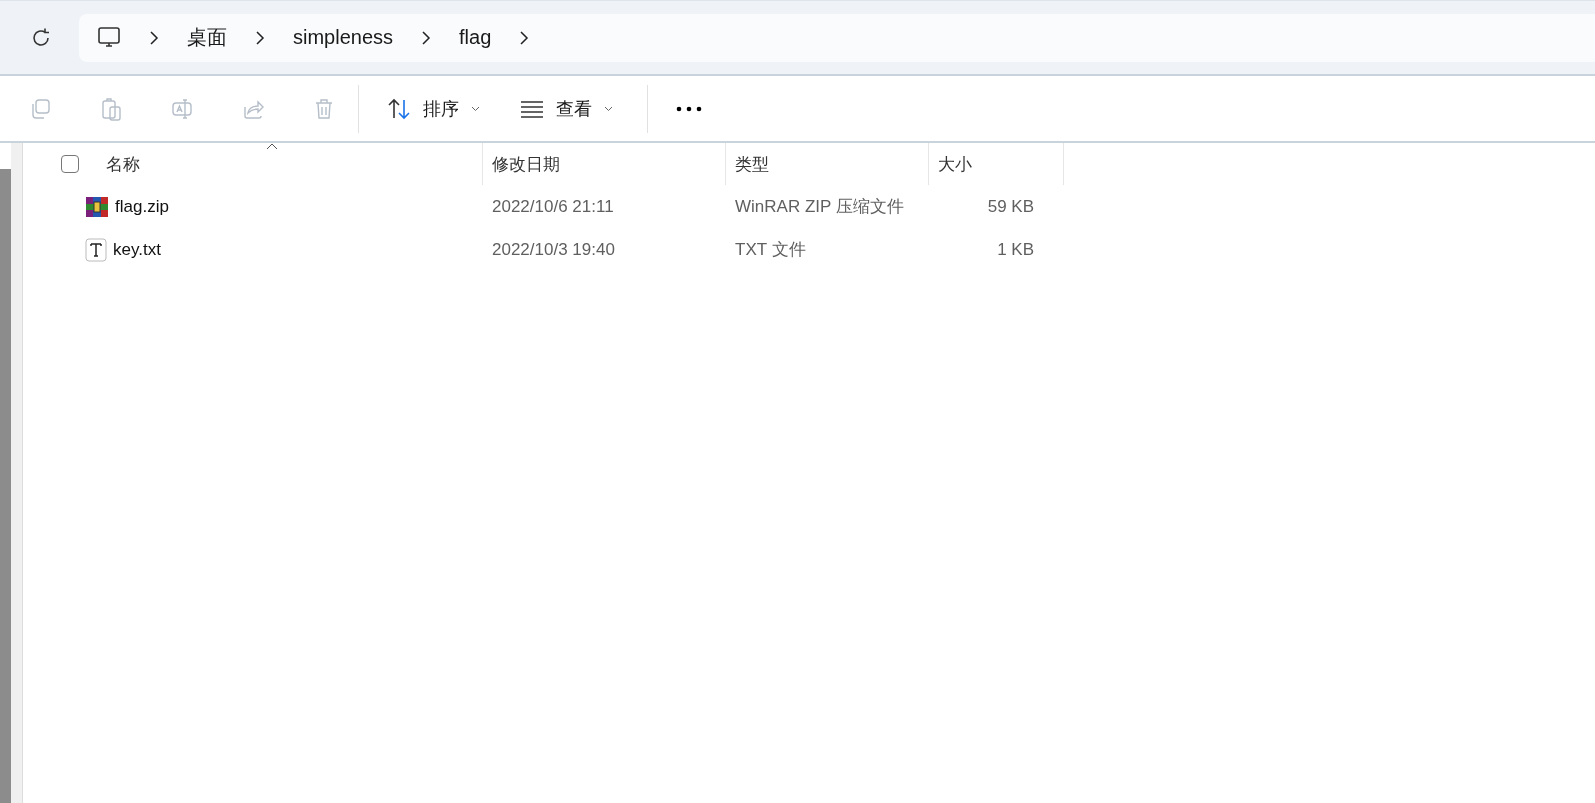 The height and width of the screenshot is (803, 1595). Describe the element at coordinates (207, 37) in the screenshot. I see `breadcrumb-item: 桌面` at that location.